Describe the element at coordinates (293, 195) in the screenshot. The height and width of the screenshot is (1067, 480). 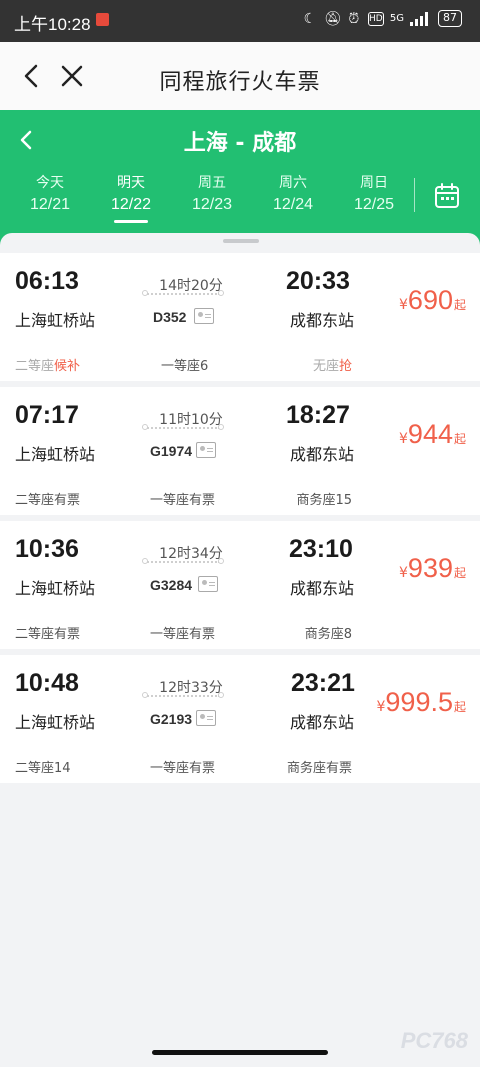
I see `date-tab-3: 周六 12/24` at that location.